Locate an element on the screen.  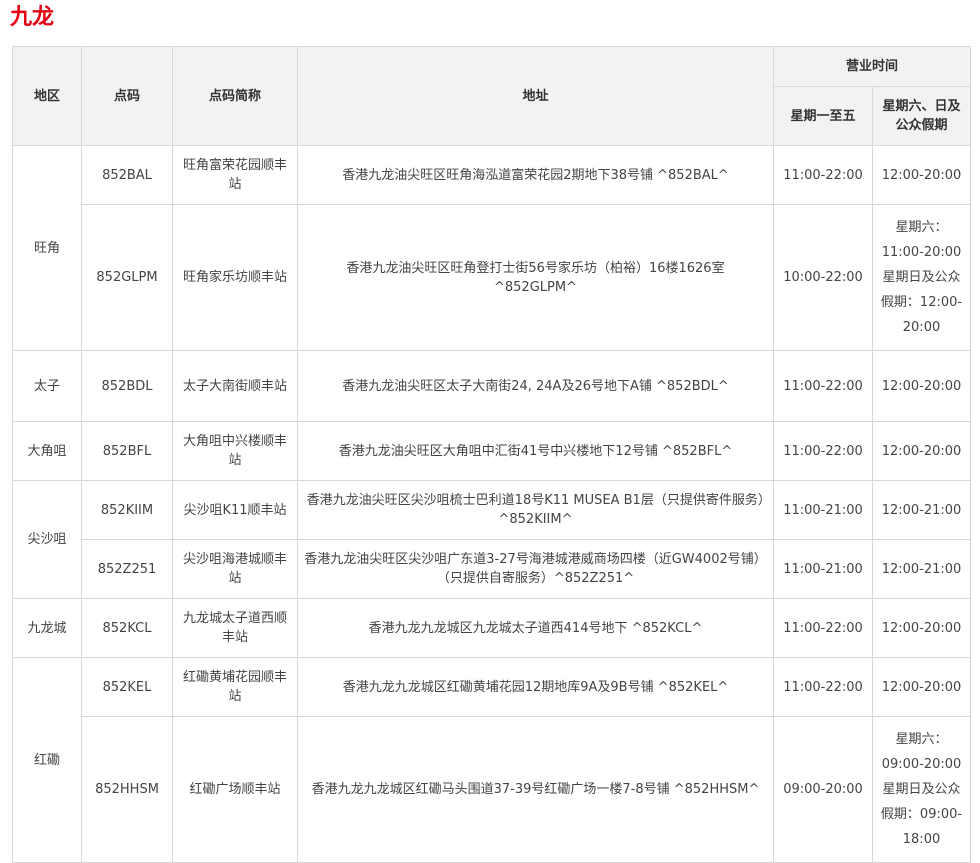
weekend-hours-cell: 星期六：11:00-20:00 星期日及公众假期：12:00-20:00 is located at coordinates (921, 277).